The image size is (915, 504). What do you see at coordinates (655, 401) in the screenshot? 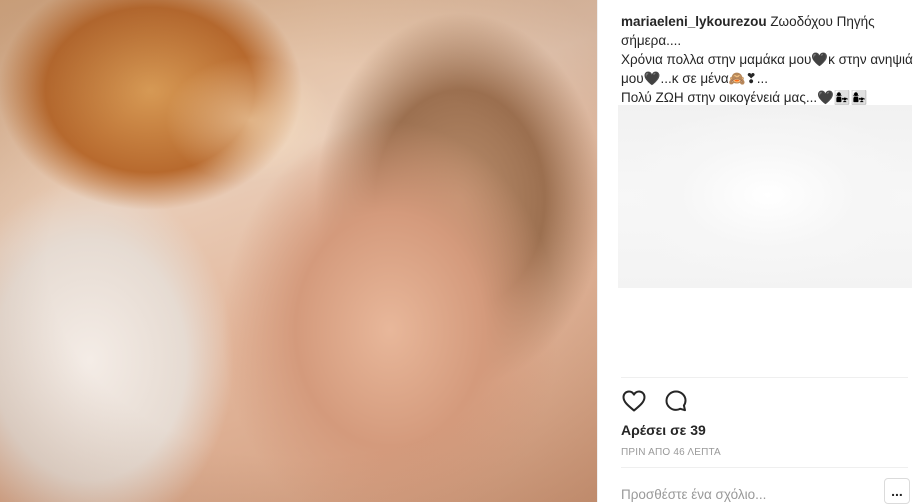
I see `post-actions` at bounding box center [655, 401].